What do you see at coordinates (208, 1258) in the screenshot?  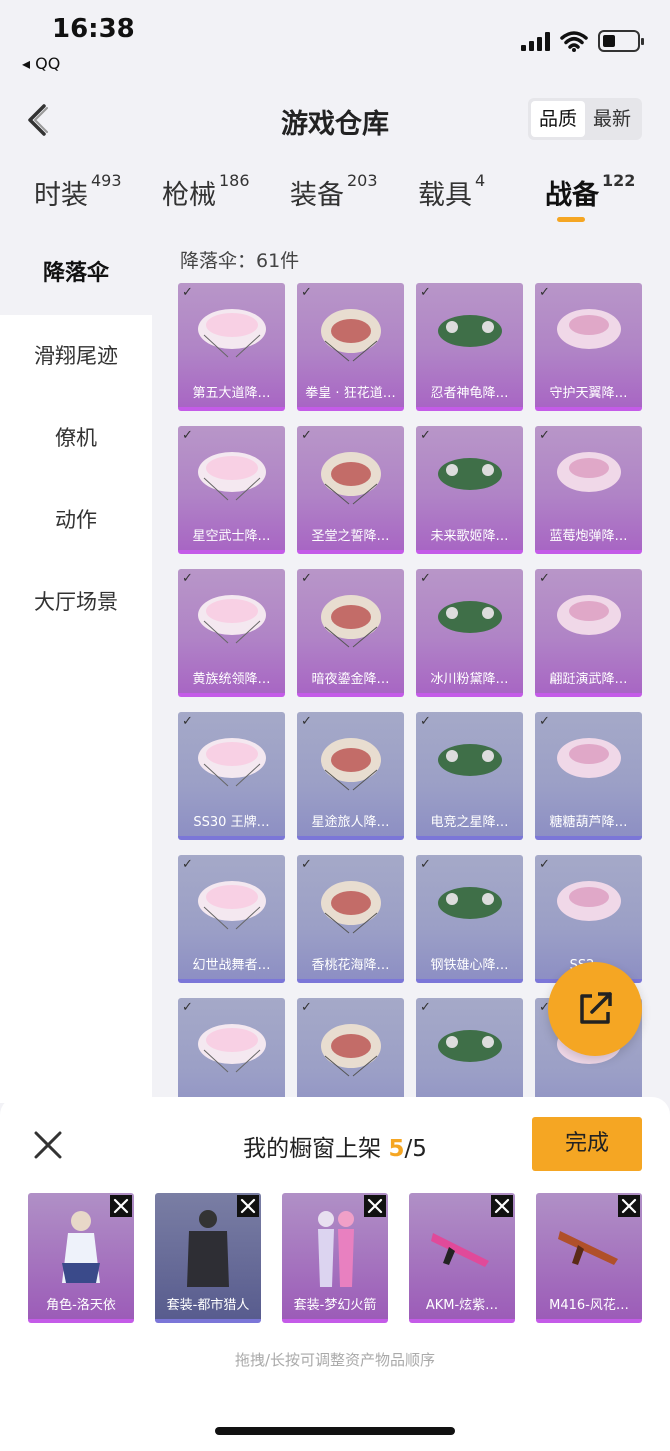 I see `showcase-item: 套装-都市猎人` at bounding box center [208, 1258].